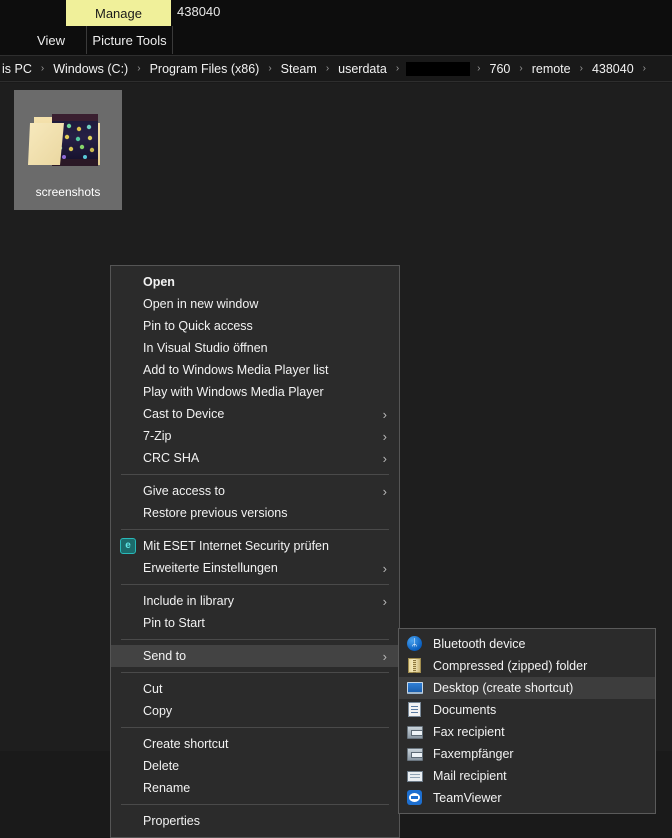  What do you see at coordinates (255, 414) in the screenshot?
I see `context-menu-item: Cast to Device ›` at bounding box center [255, 414].